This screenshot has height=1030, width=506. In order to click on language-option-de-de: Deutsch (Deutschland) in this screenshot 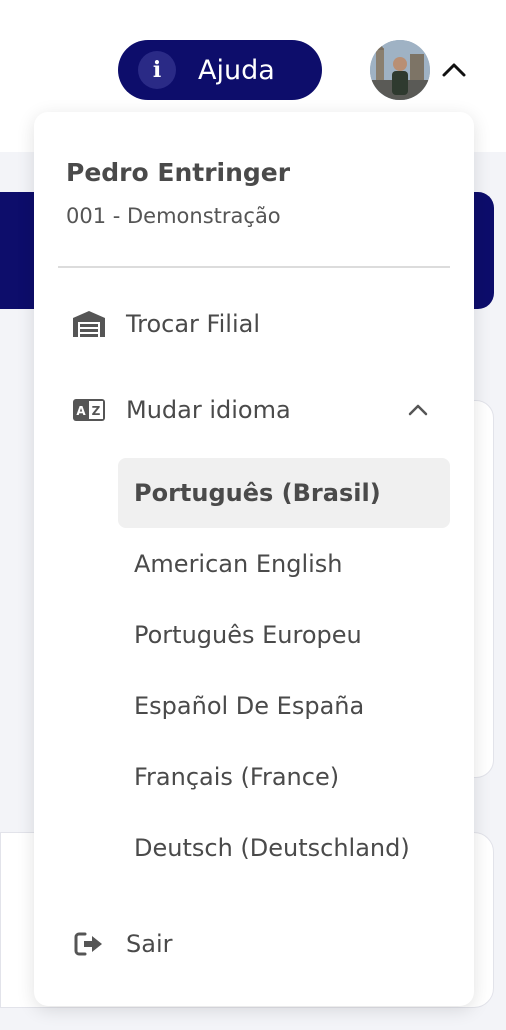, I will do `click(284, 848)`.